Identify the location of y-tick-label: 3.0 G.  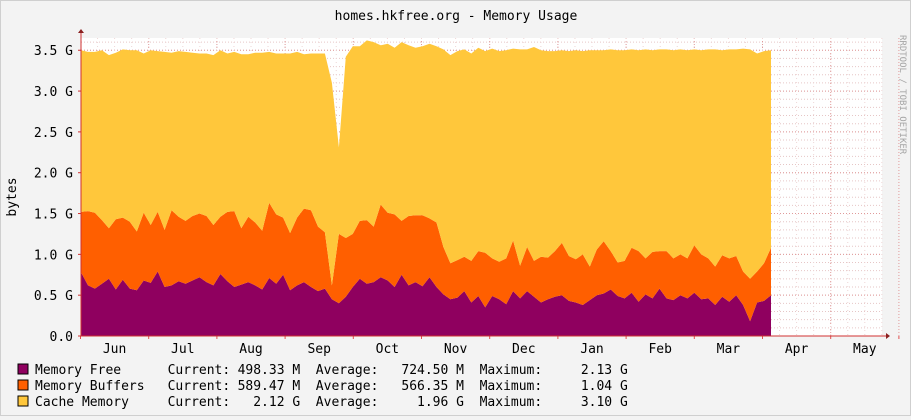
(53, 92).